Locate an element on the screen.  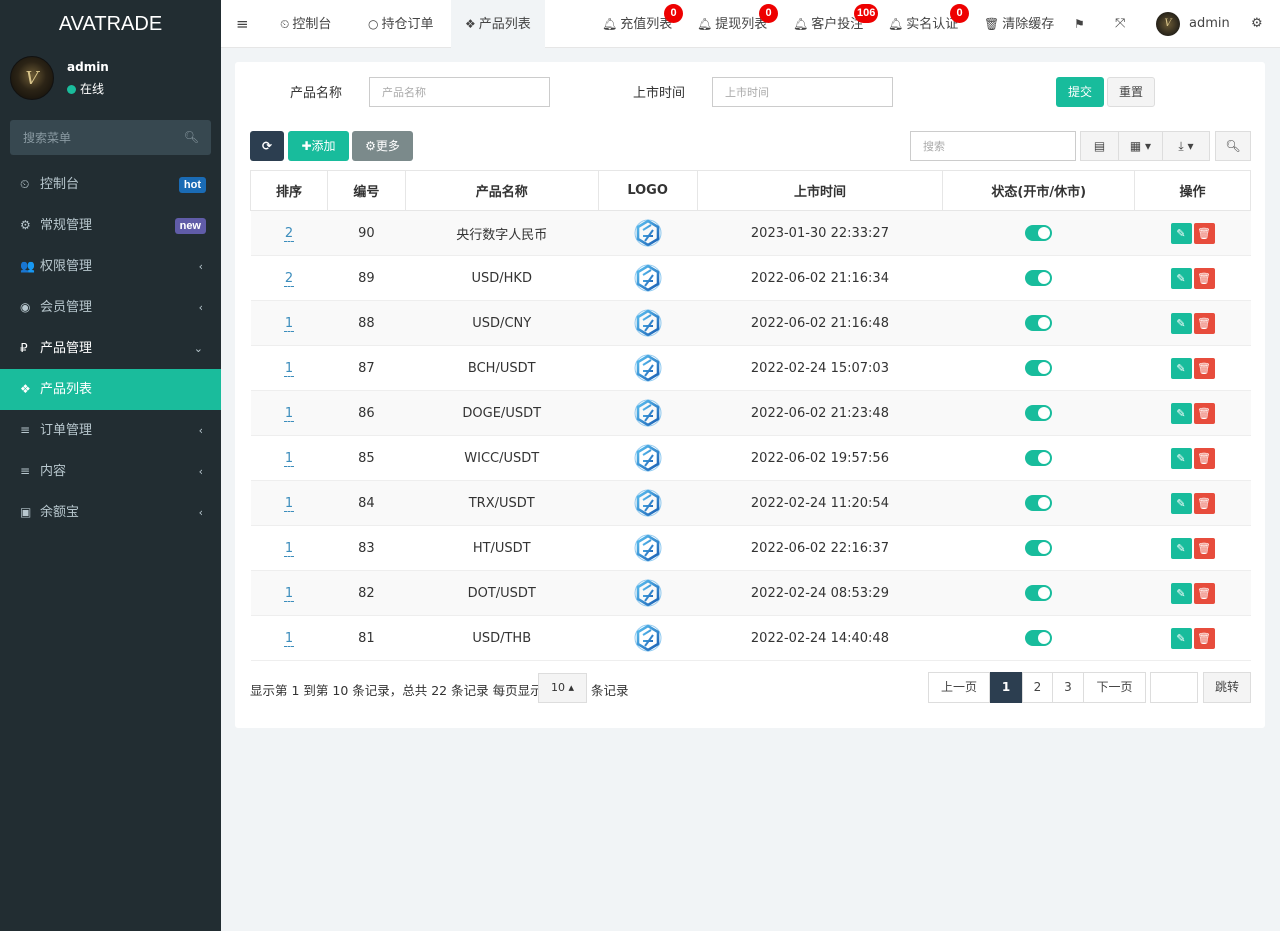
admin-avatar: V is located at coordinates (1168, 24).